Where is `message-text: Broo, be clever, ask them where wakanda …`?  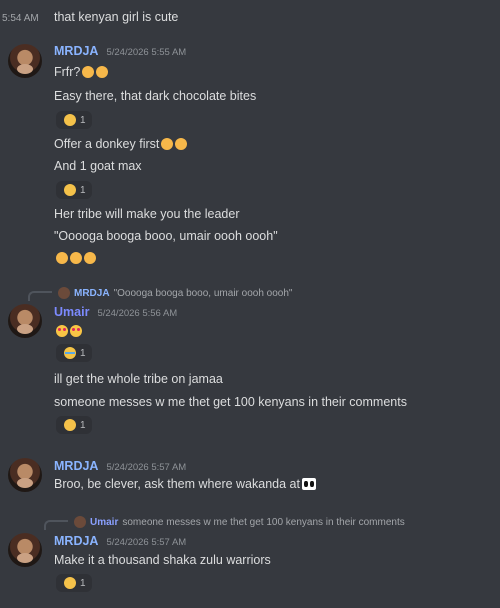 message-text: Broo, be clever, ask them where wakanda … is located at coordinates (185, 484).